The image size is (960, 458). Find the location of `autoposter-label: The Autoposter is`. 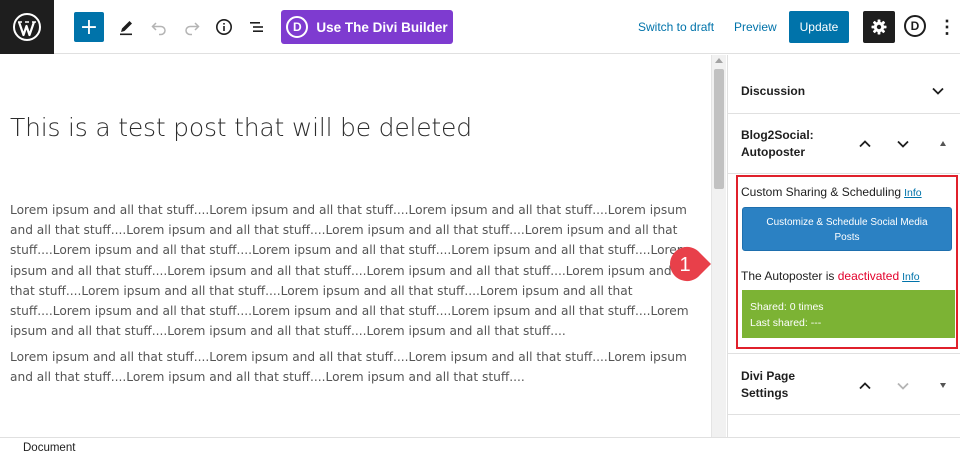

autoposter-label: The Autoposter is is located at coordinates (788, 276).